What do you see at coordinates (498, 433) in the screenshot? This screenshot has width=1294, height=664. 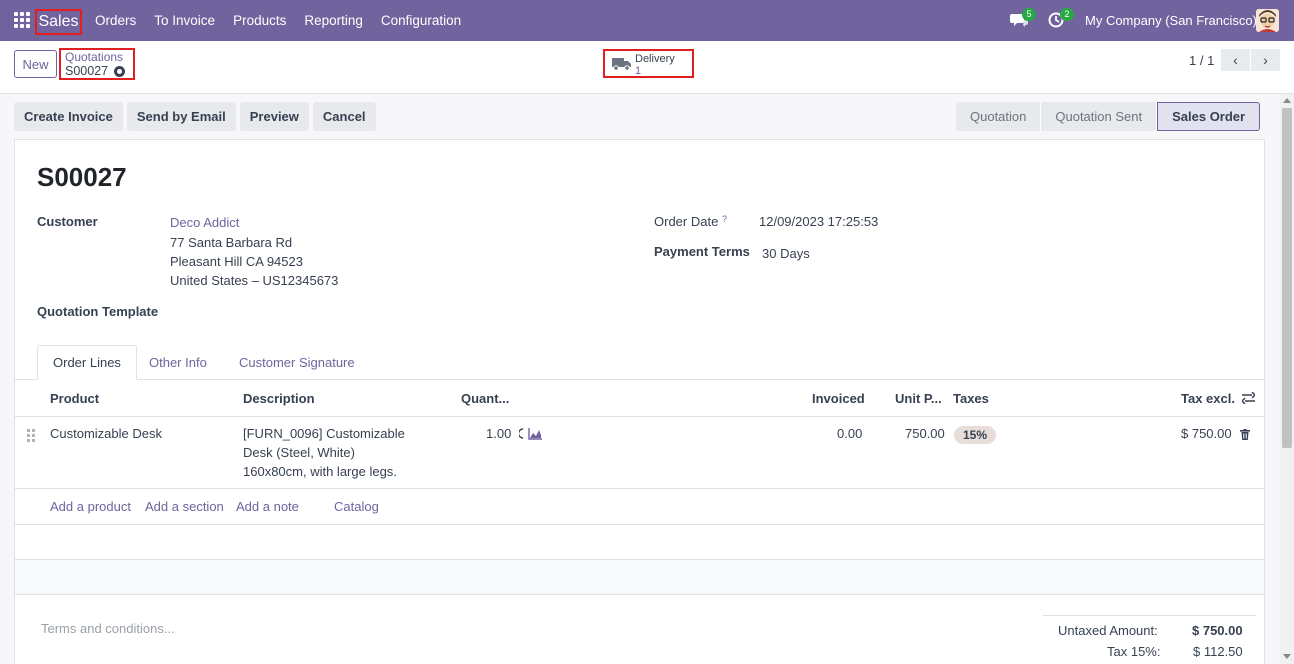 I see `row-quantity: 1.00` at bounding box center [498, 433].